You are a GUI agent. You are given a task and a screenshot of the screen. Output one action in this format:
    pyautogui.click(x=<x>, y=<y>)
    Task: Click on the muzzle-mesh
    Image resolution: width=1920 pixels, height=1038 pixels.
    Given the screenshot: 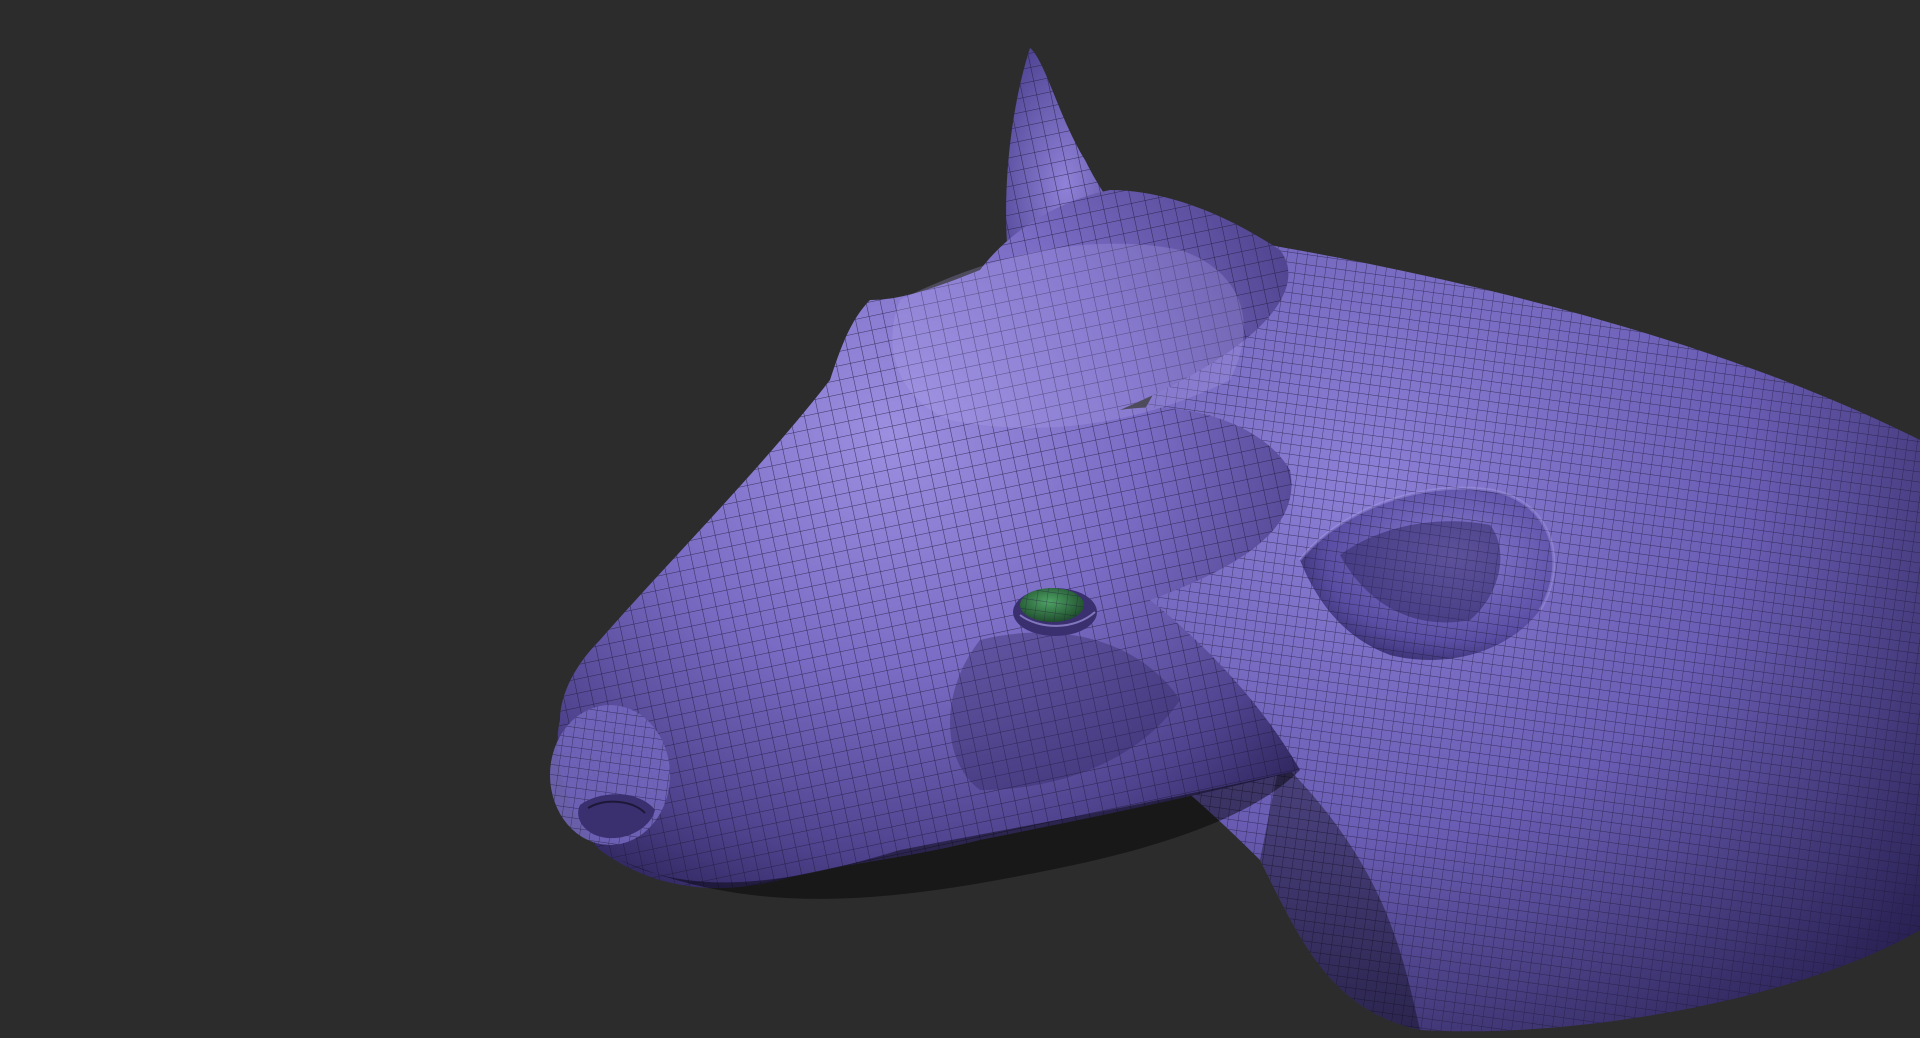 What is the action you would take?
    pyautogui.click(x=610, y=775)
    